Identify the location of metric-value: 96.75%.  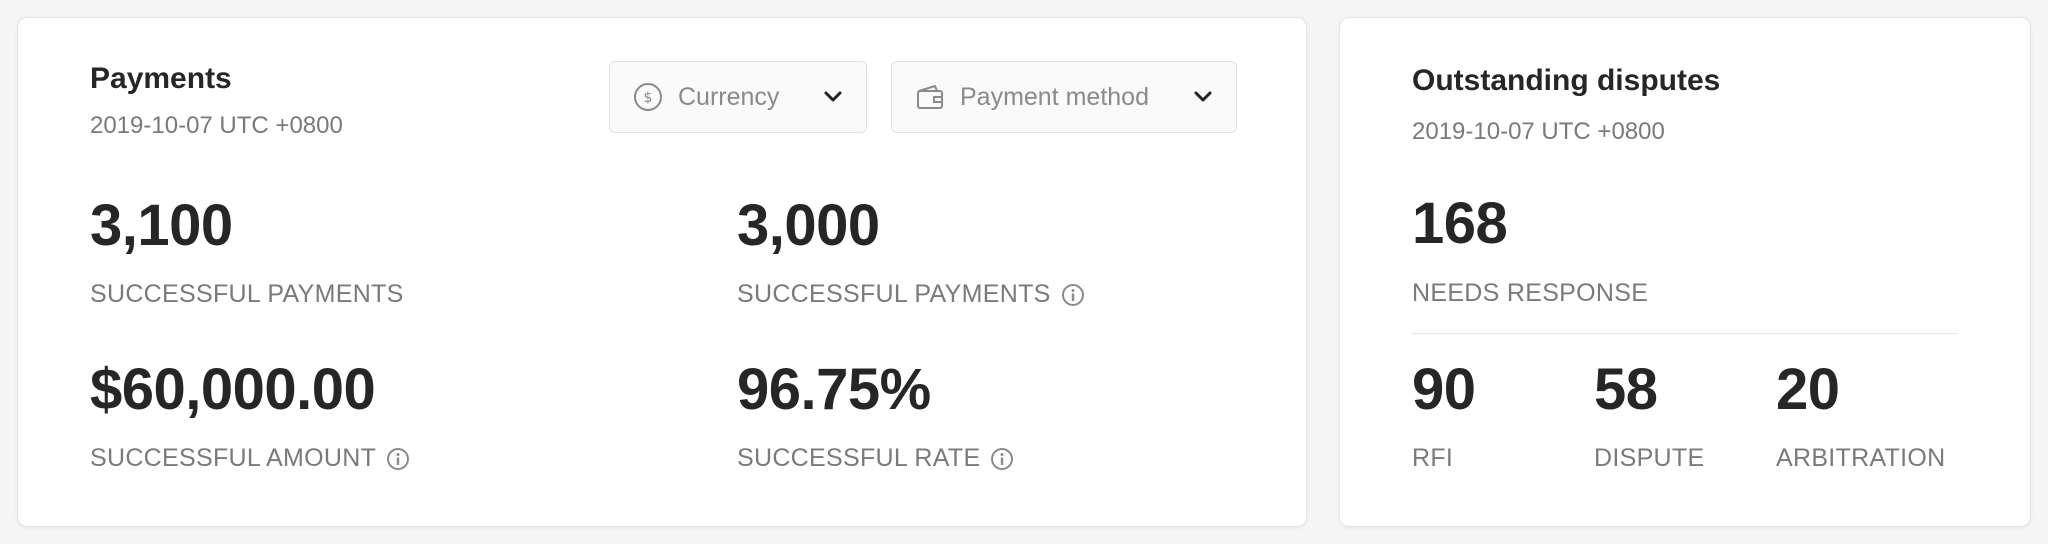
(834, 389).